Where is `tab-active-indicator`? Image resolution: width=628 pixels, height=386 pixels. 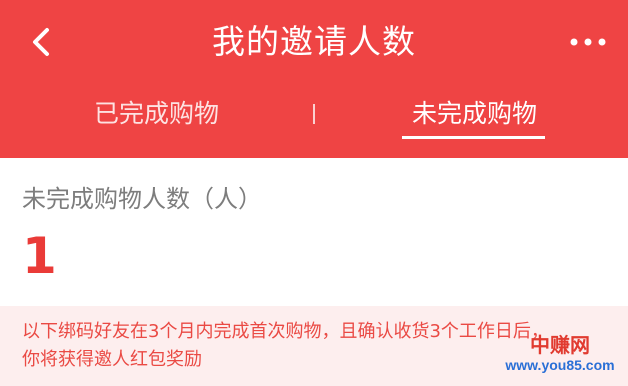 tab-active-indicator is located at coordinates (473, 137).